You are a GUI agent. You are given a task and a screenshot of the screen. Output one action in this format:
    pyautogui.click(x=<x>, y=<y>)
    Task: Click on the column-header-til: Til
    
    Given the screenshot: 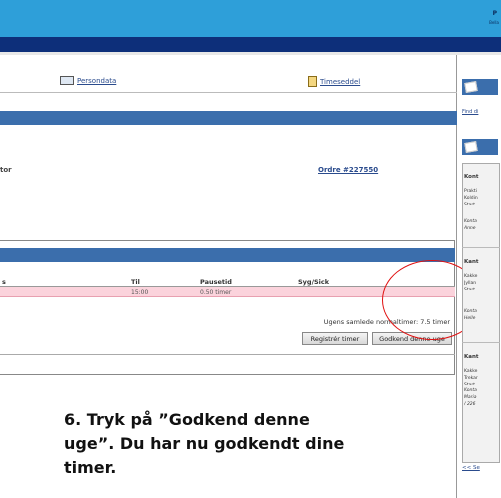 What is the action you would take?
    pyautogui.click(x=135, y=282)
    